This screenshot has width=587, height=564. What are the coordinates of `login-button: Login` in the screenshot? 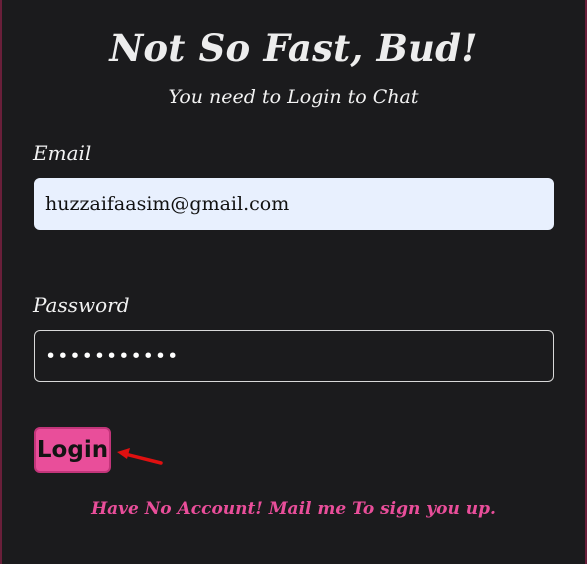 It's located at (72, 450).